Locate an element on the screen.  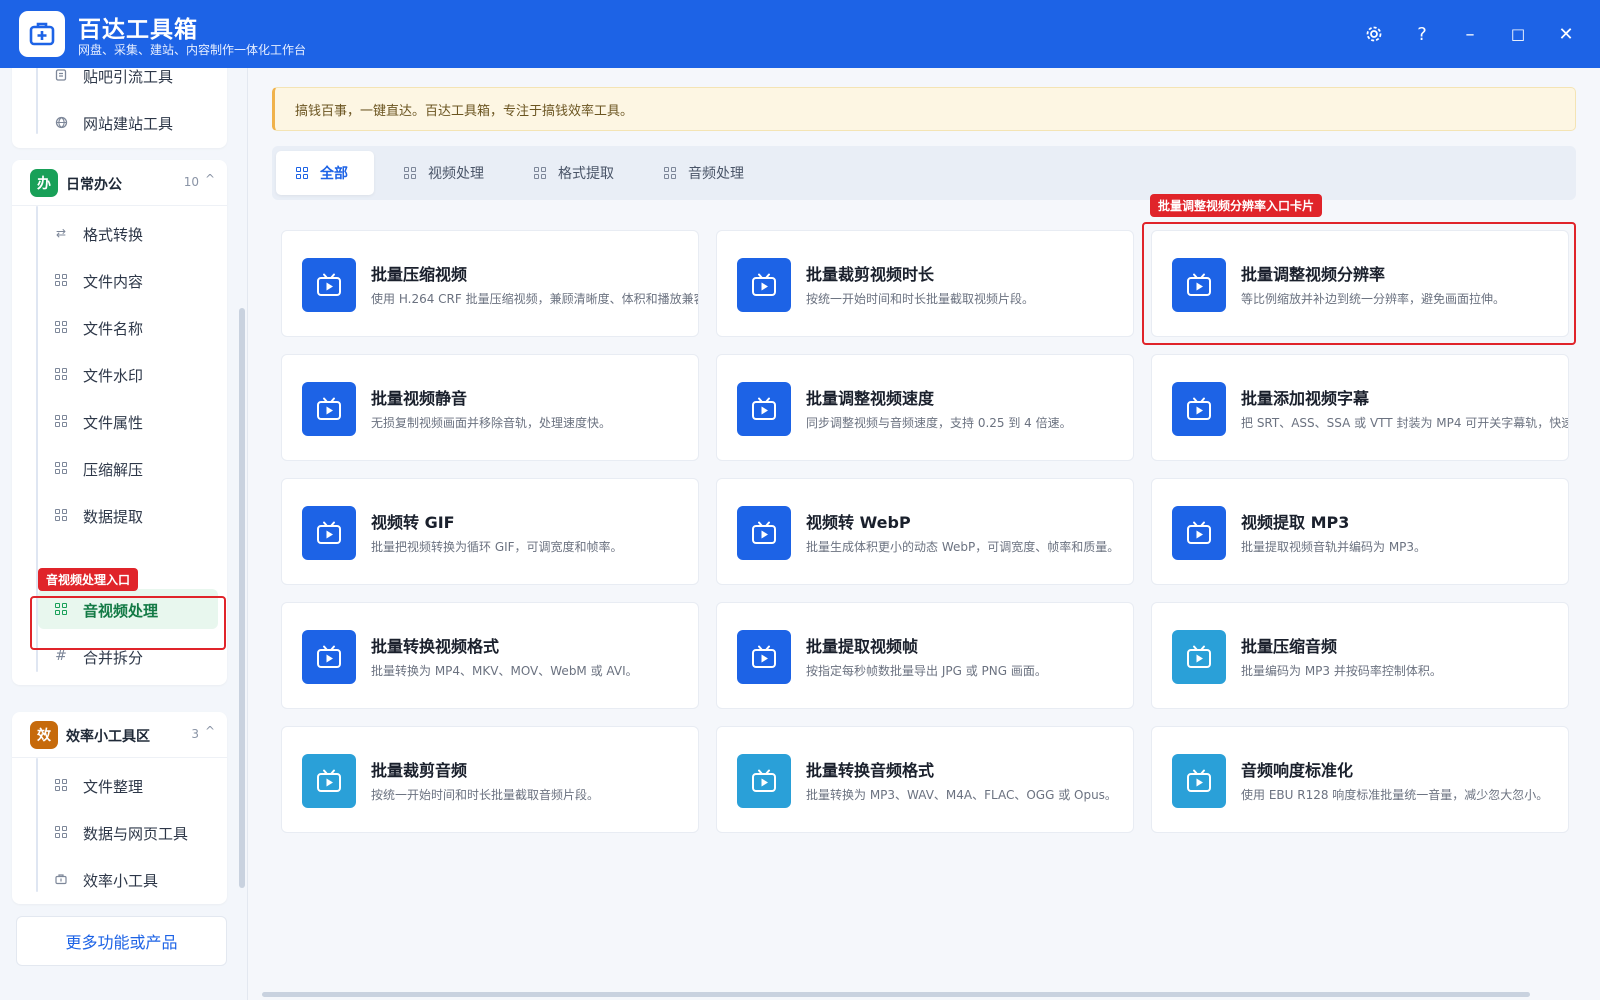
sidebar-item-file-attributes: 文件属性 is located at coordinates (119, 421).